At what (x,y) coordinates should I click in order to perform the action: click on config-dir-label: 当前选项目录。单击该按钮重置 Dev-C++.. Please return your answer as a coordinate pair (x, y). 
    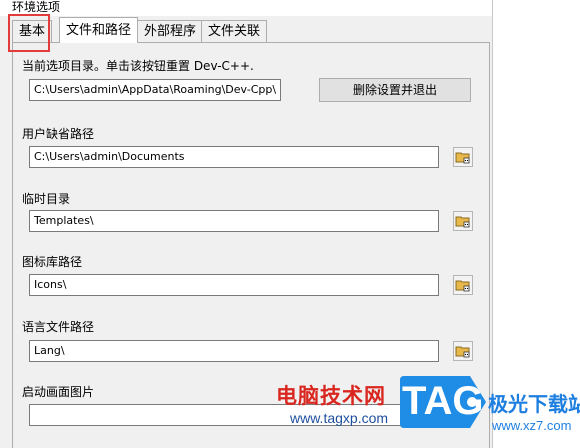
    Looking at the image, I should click on (138, 66).